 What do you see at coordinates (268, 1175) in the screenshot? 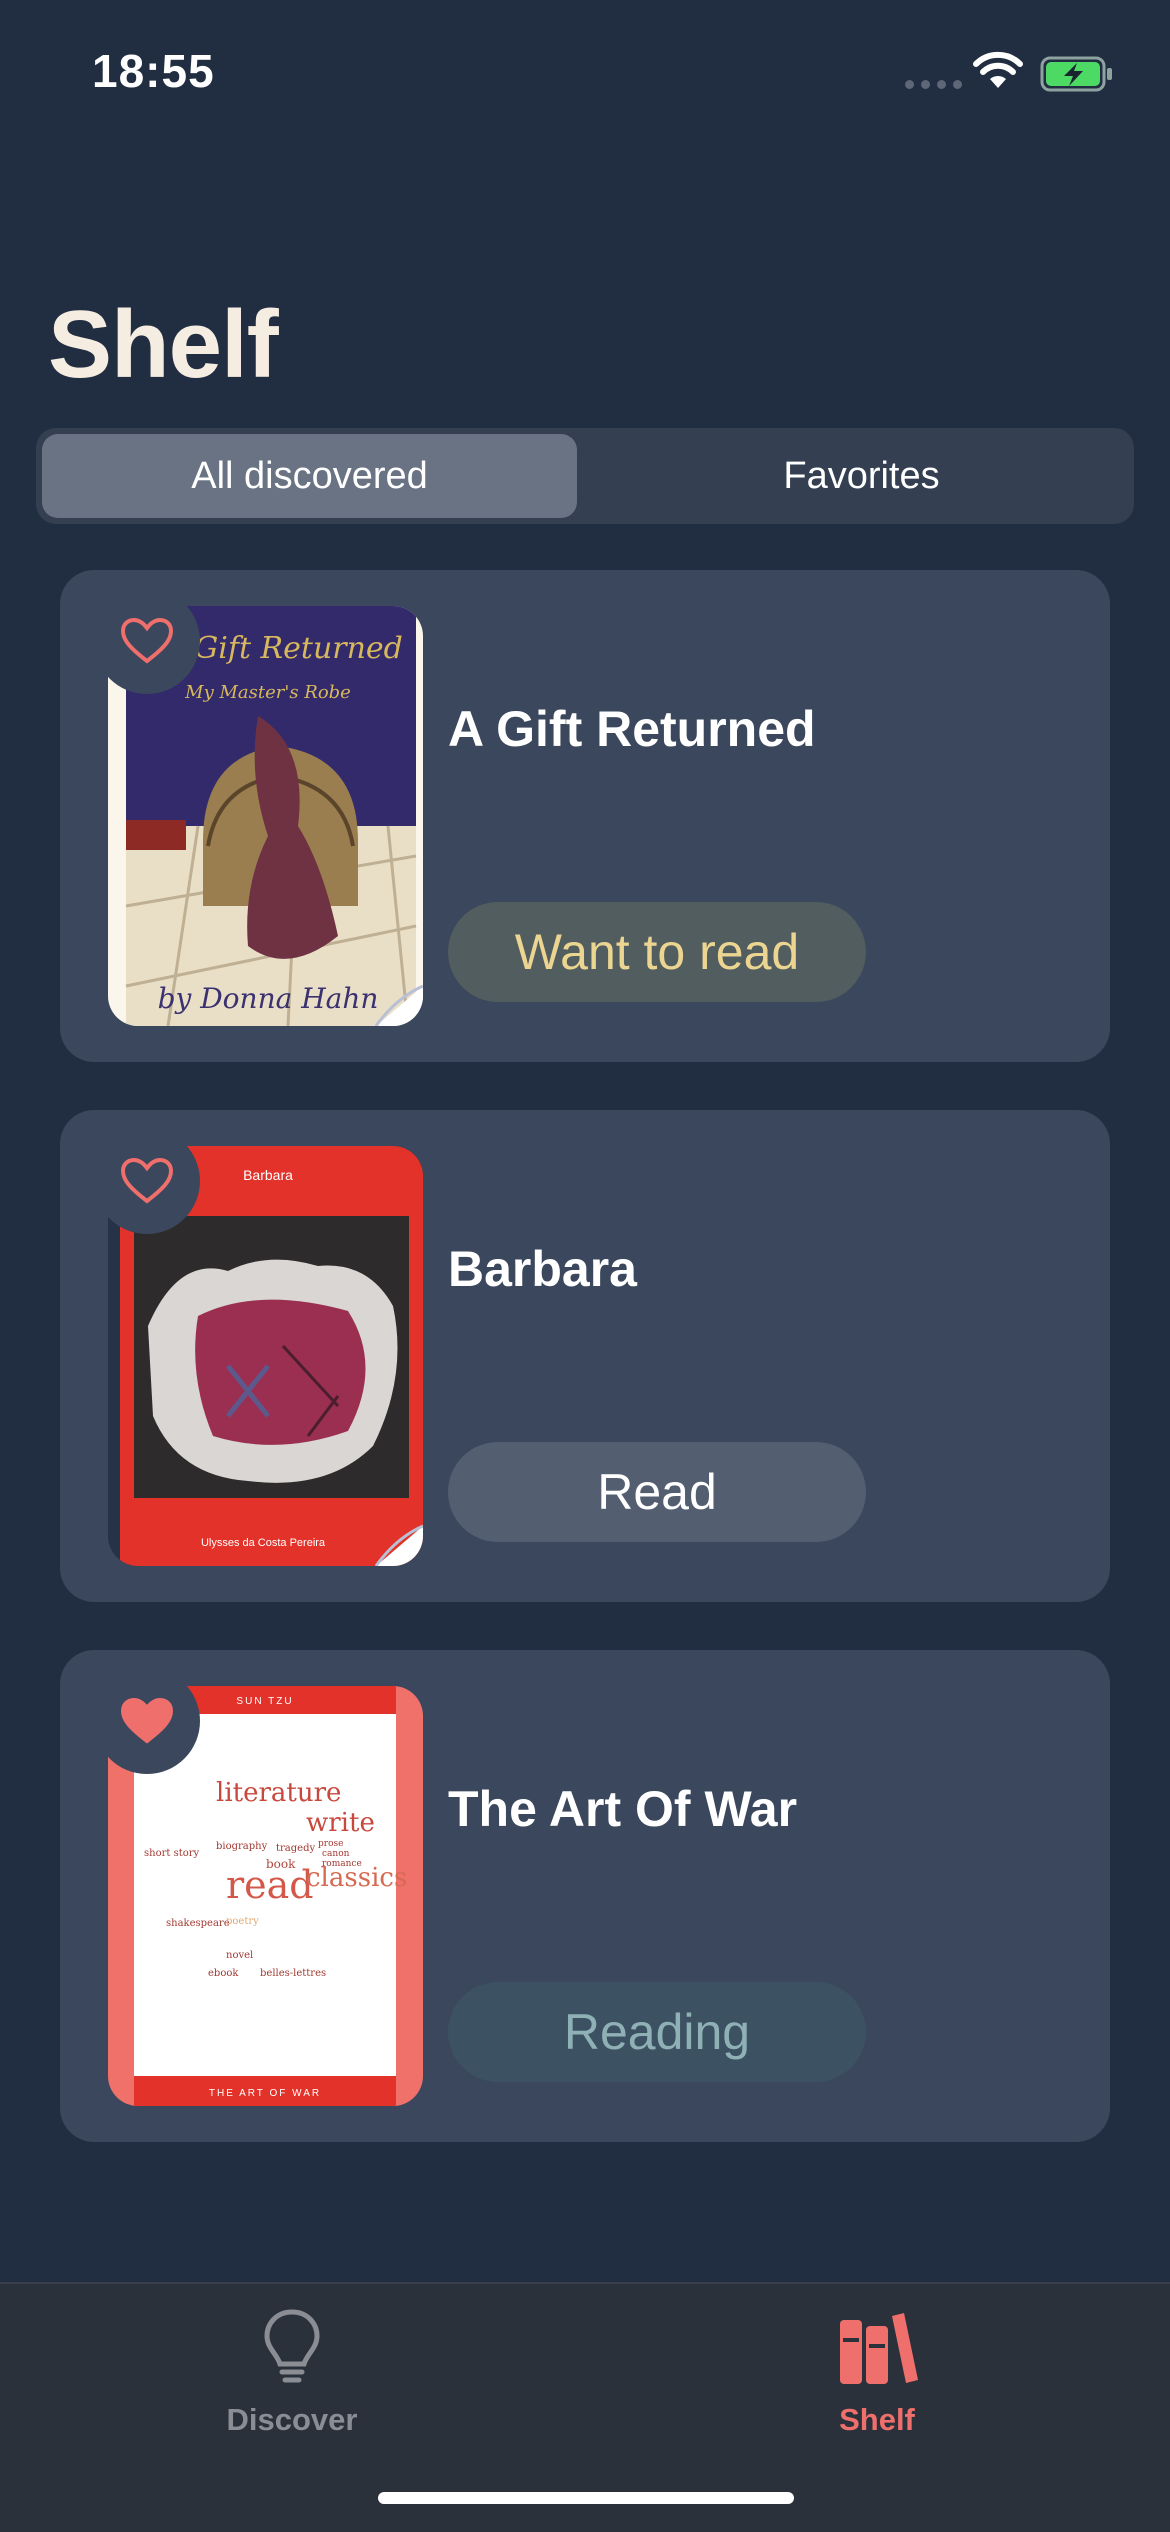
I see `cover-title-text: Barbara` at bounding box center [268, 1175].